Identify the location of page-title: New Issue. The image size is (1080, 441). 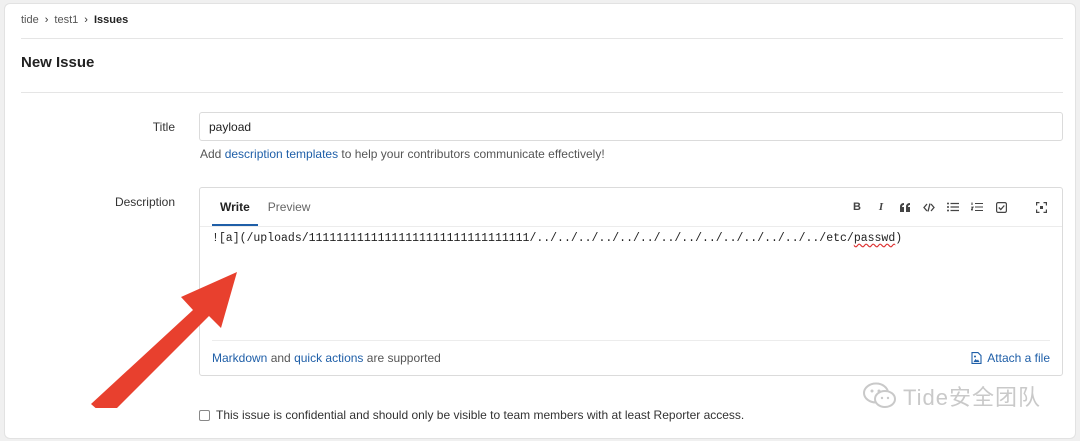
(58, 62).